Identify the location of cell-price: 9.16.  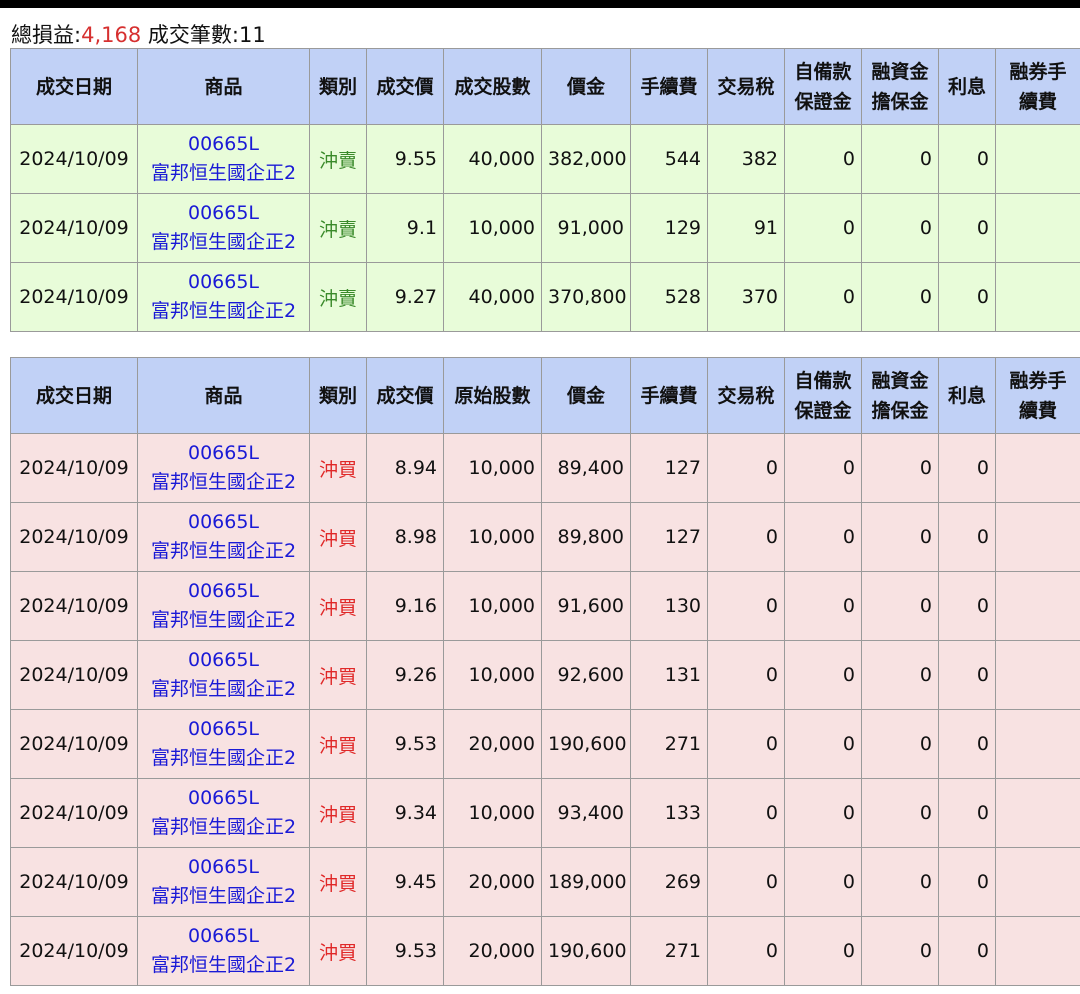
(405, 606).